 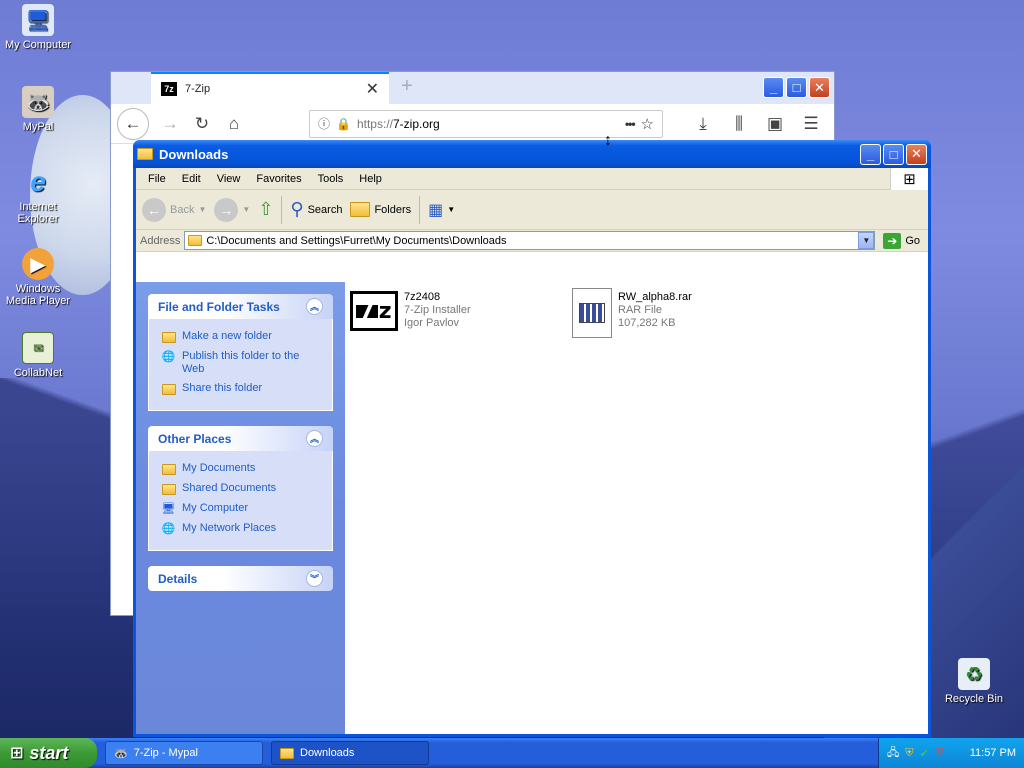 What do you see at coordinates (974, 681) in the screenshot?
I see `desktop-icon-recycle-bin: ♻ Recycle Bin` at bounding box center [974, 681].